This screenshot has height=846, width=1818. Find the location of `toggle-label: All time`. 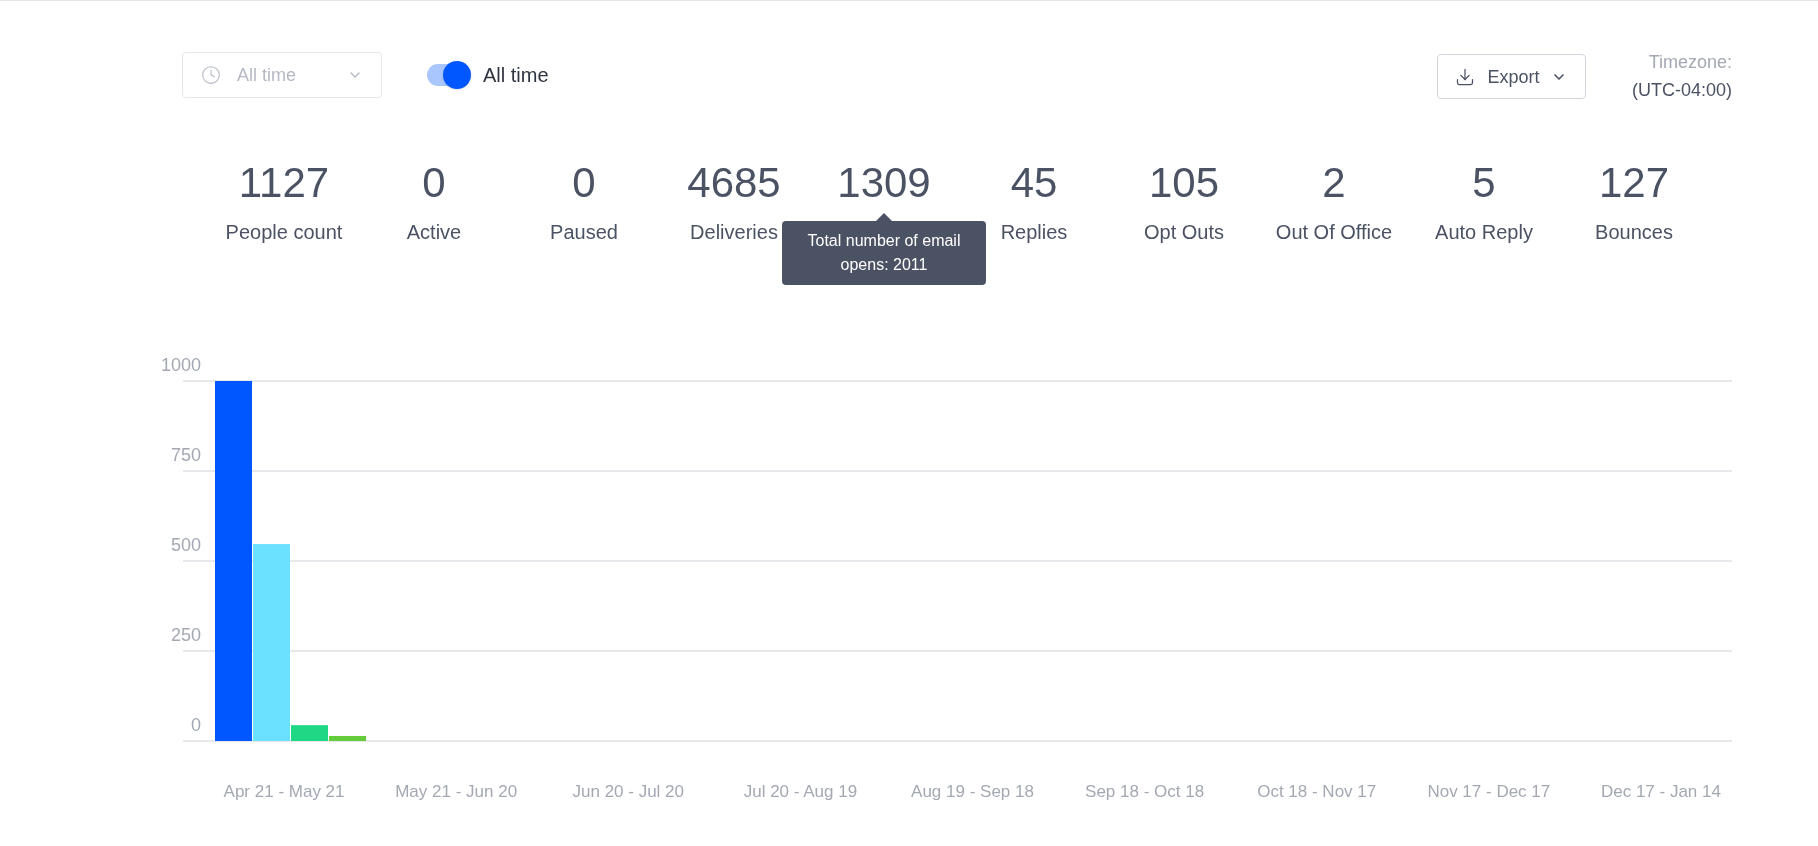

toggle-label: All time is located at coordinates (516, 75).